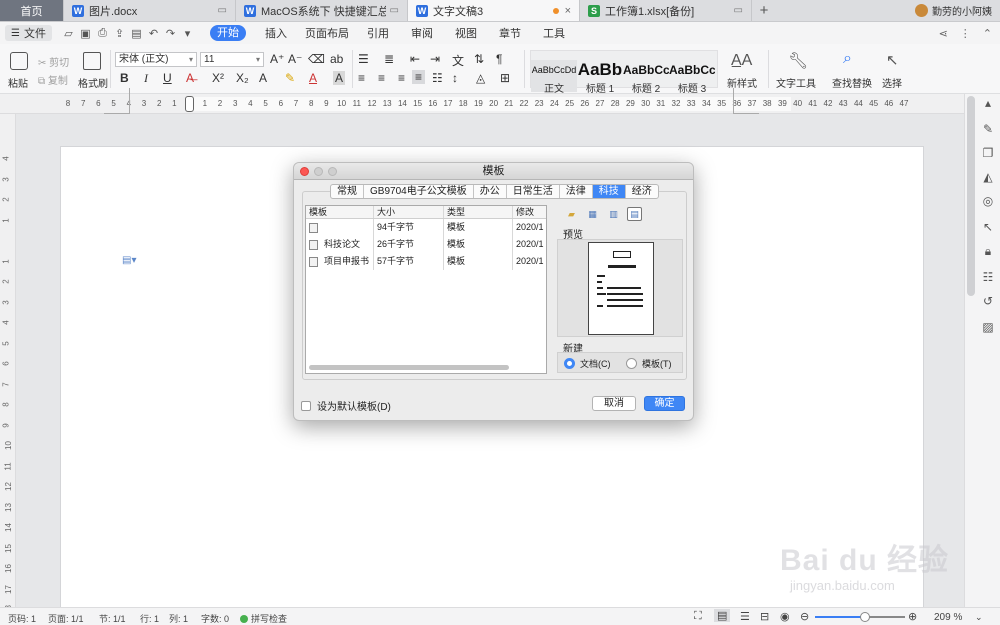 This screenshot has width=1000, height=625. Describe the element at coordinates (263, 618) in the screenshot. I see `spell-check-toggle: 拼写检查` at that location.